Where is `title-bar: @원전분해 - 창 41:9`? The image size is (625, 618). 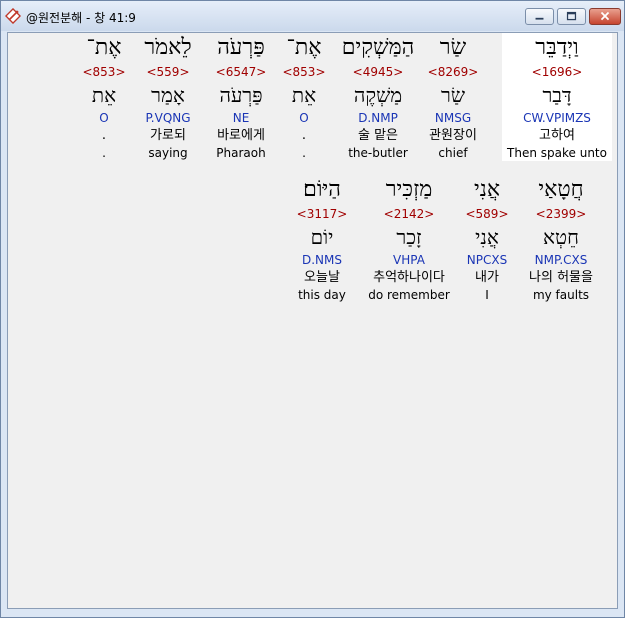 title-bar: @원전분해 - 창 41:9 is located at coordinates (312, 16).